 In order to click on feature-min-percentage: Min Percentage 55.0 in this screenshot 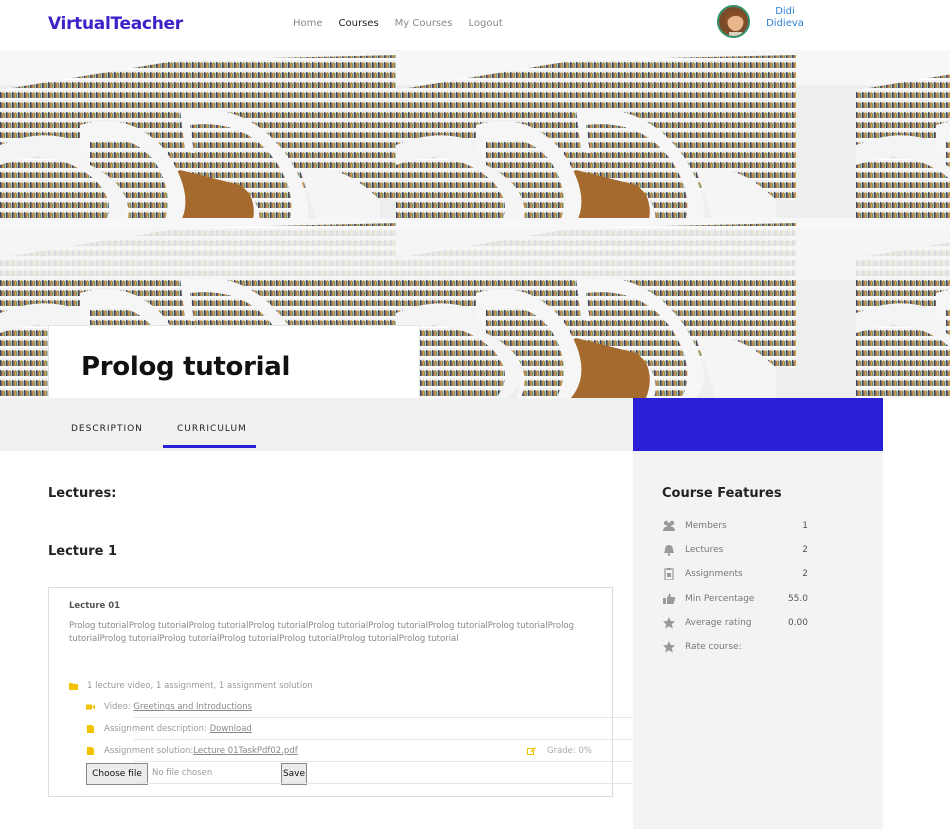, I will do `click(735, 600)`.